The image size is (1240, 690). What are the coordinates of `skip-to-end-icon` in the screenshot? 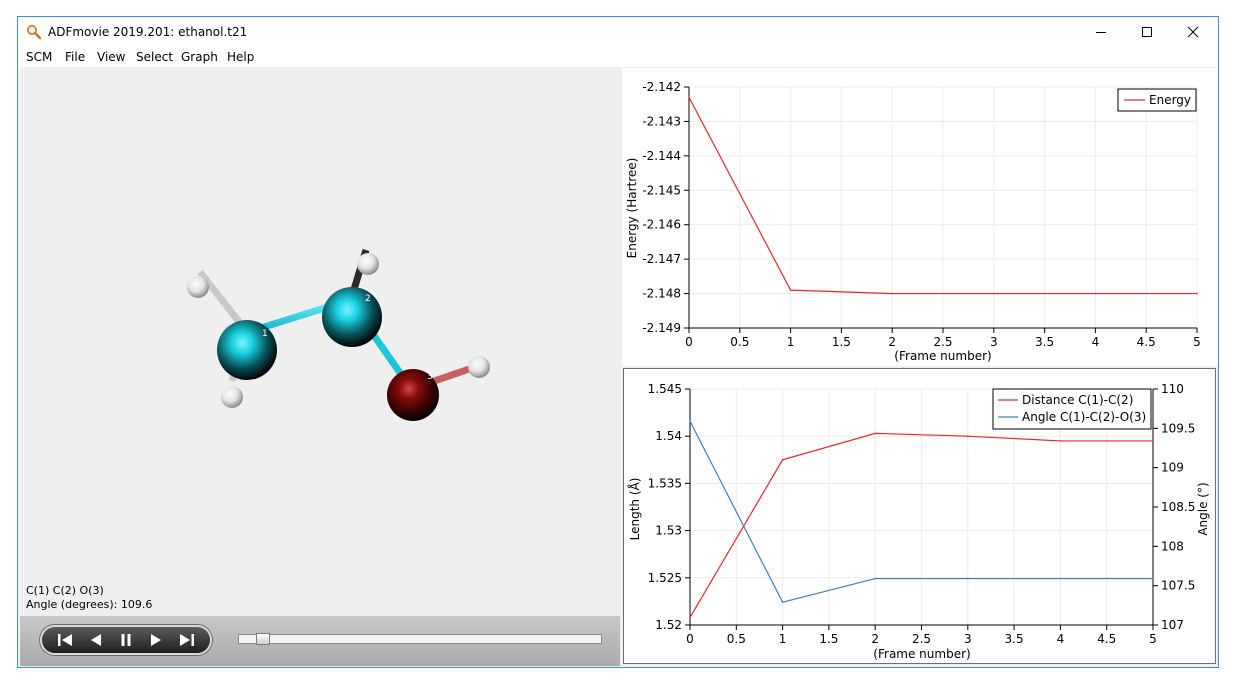 It's located at (186, 640).